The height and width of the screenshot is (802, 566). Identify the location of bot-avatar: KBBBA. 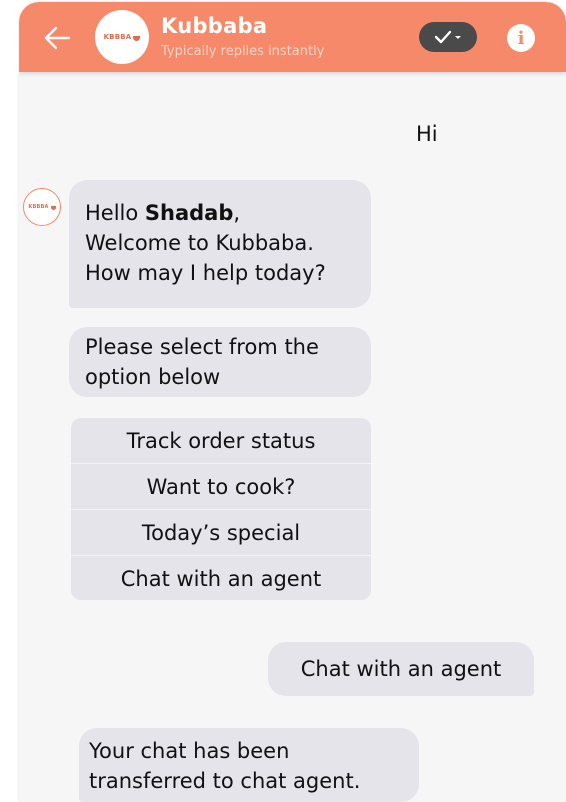
(42, 207).